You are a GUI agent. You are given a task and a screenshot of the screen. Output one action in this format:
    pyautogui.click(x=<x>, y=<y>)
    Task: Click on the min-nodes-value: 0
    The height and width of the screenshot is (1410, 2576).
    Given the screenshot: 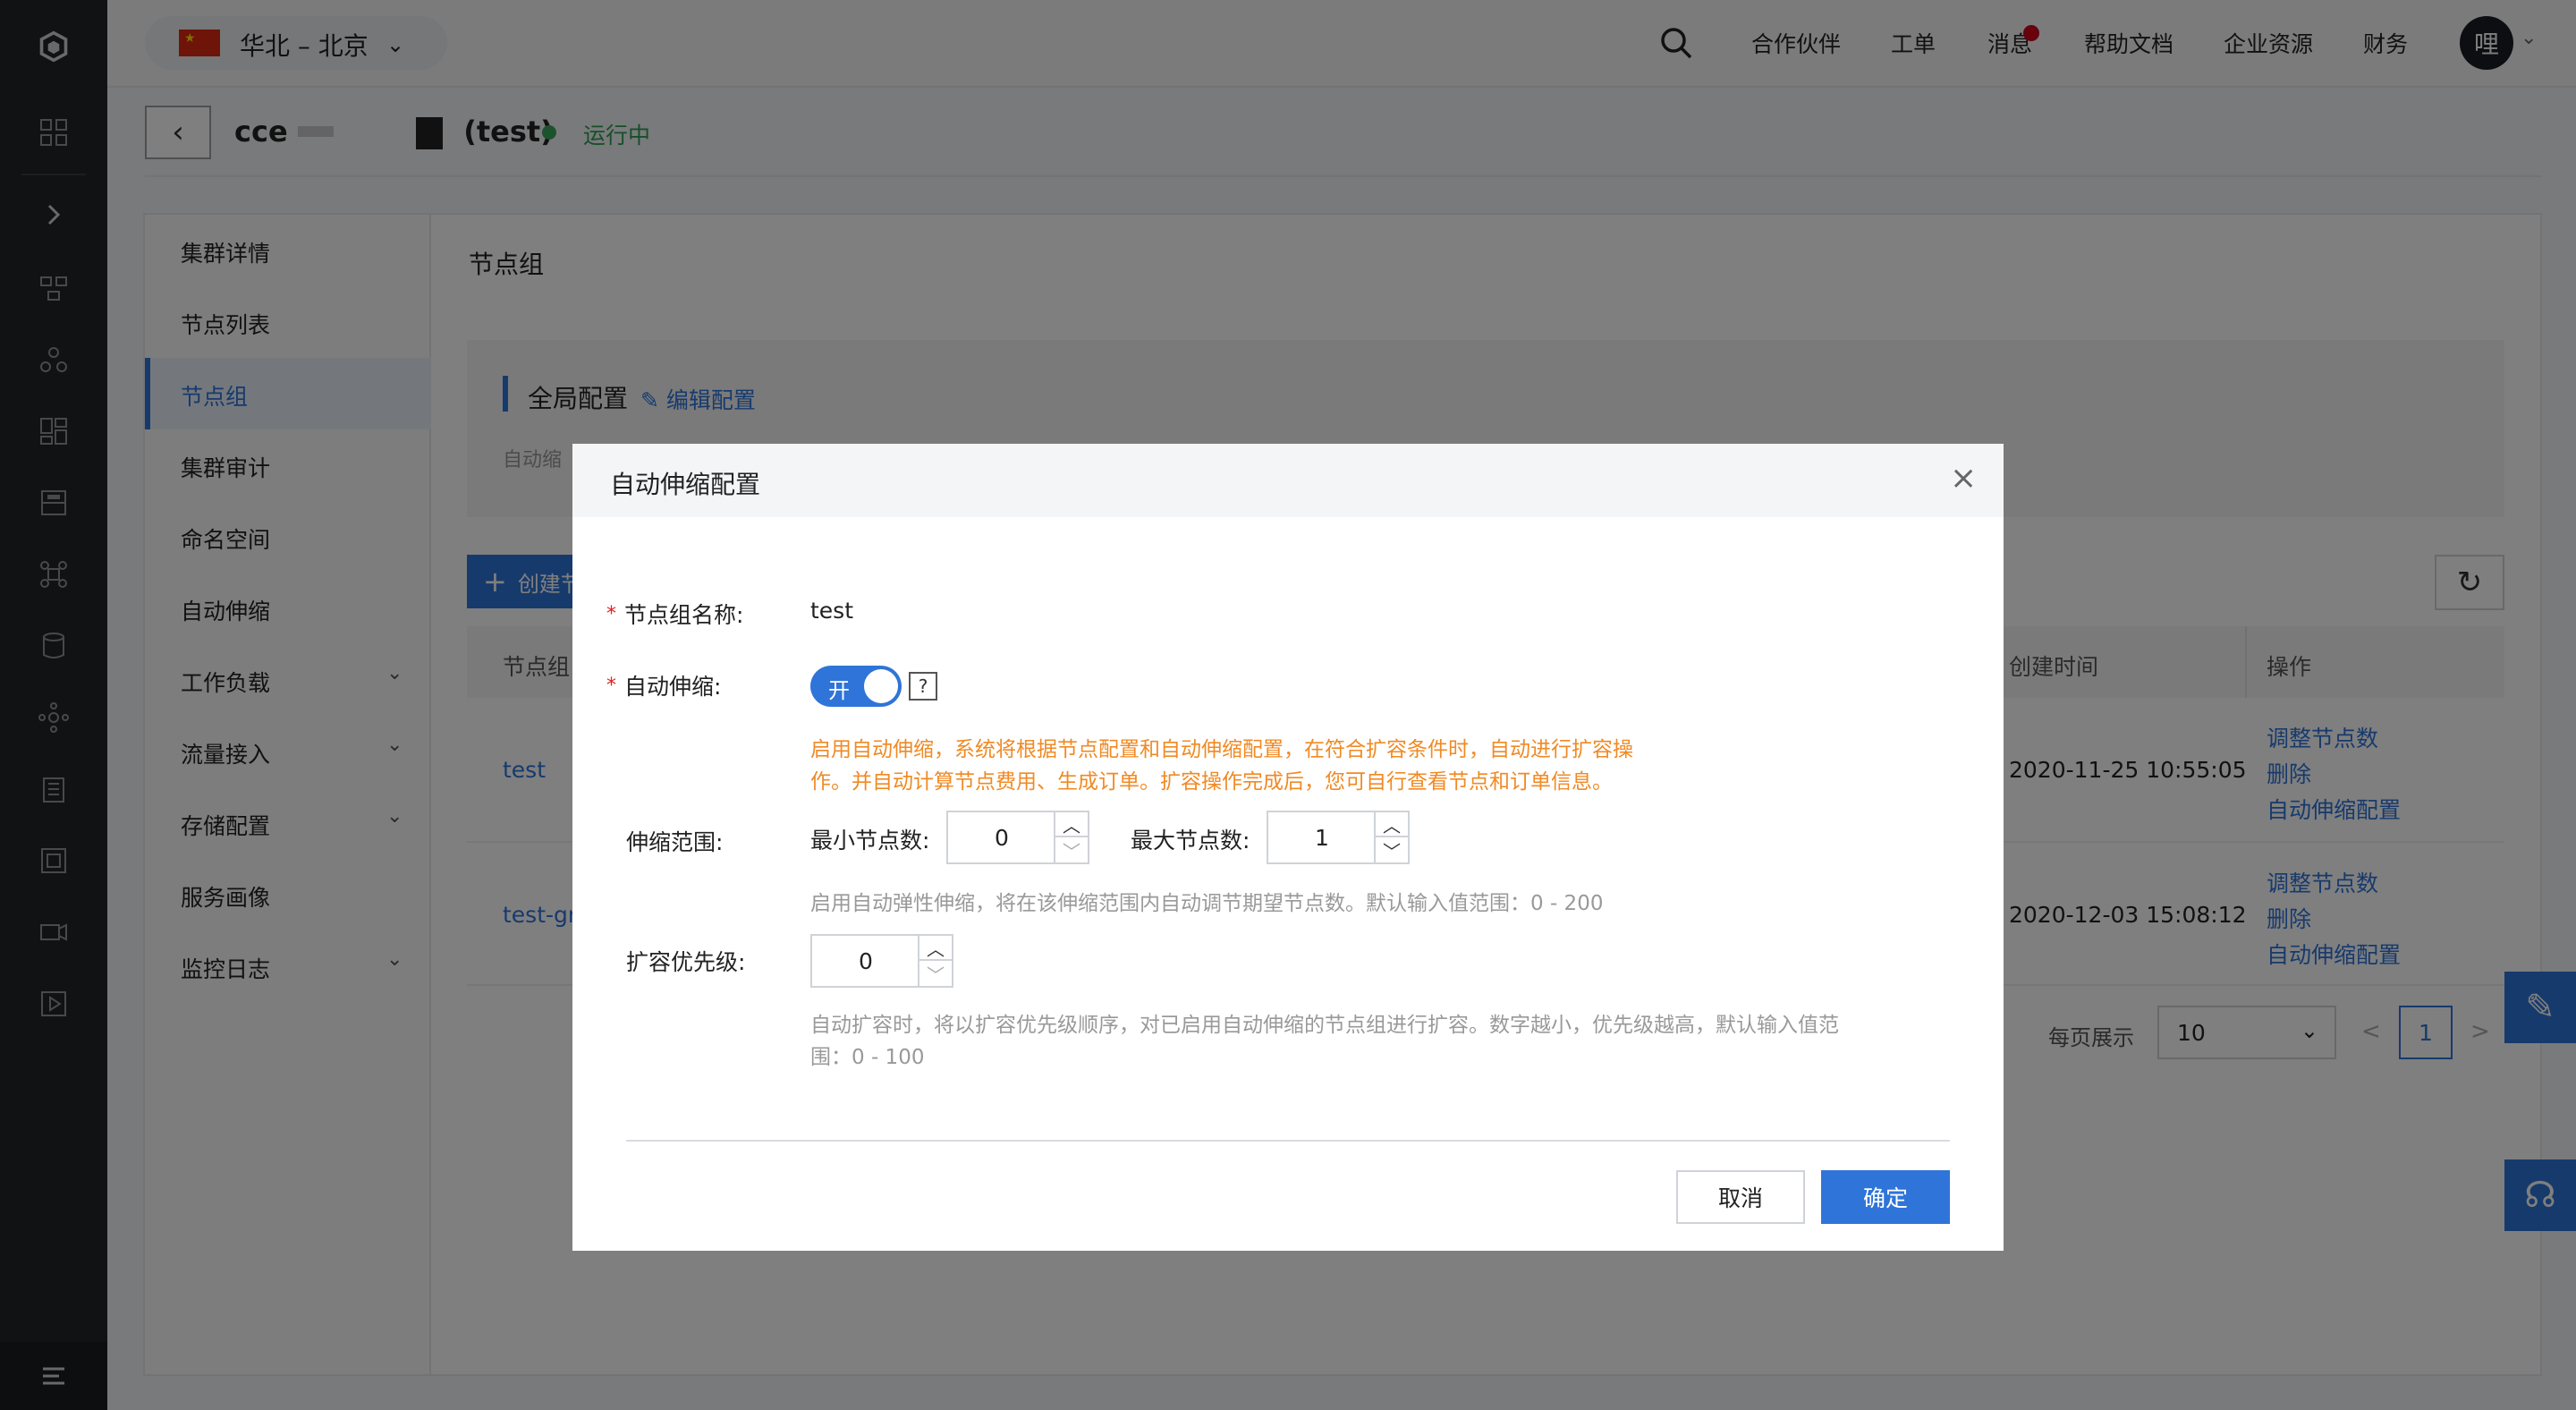 What is the action you would take?
    pyautogui.click(x=1002, y=838)
    